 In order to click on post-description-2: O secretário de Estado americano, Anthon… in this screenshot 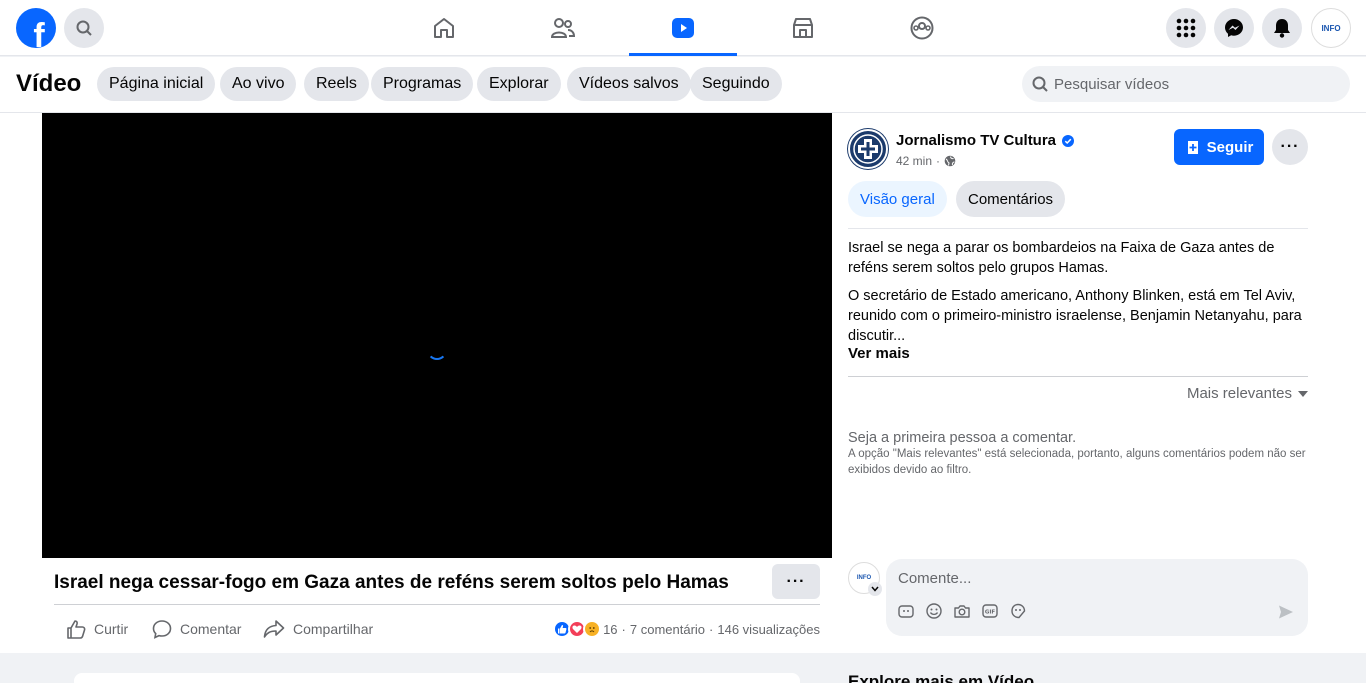, I will do `click(1075, 316)`.